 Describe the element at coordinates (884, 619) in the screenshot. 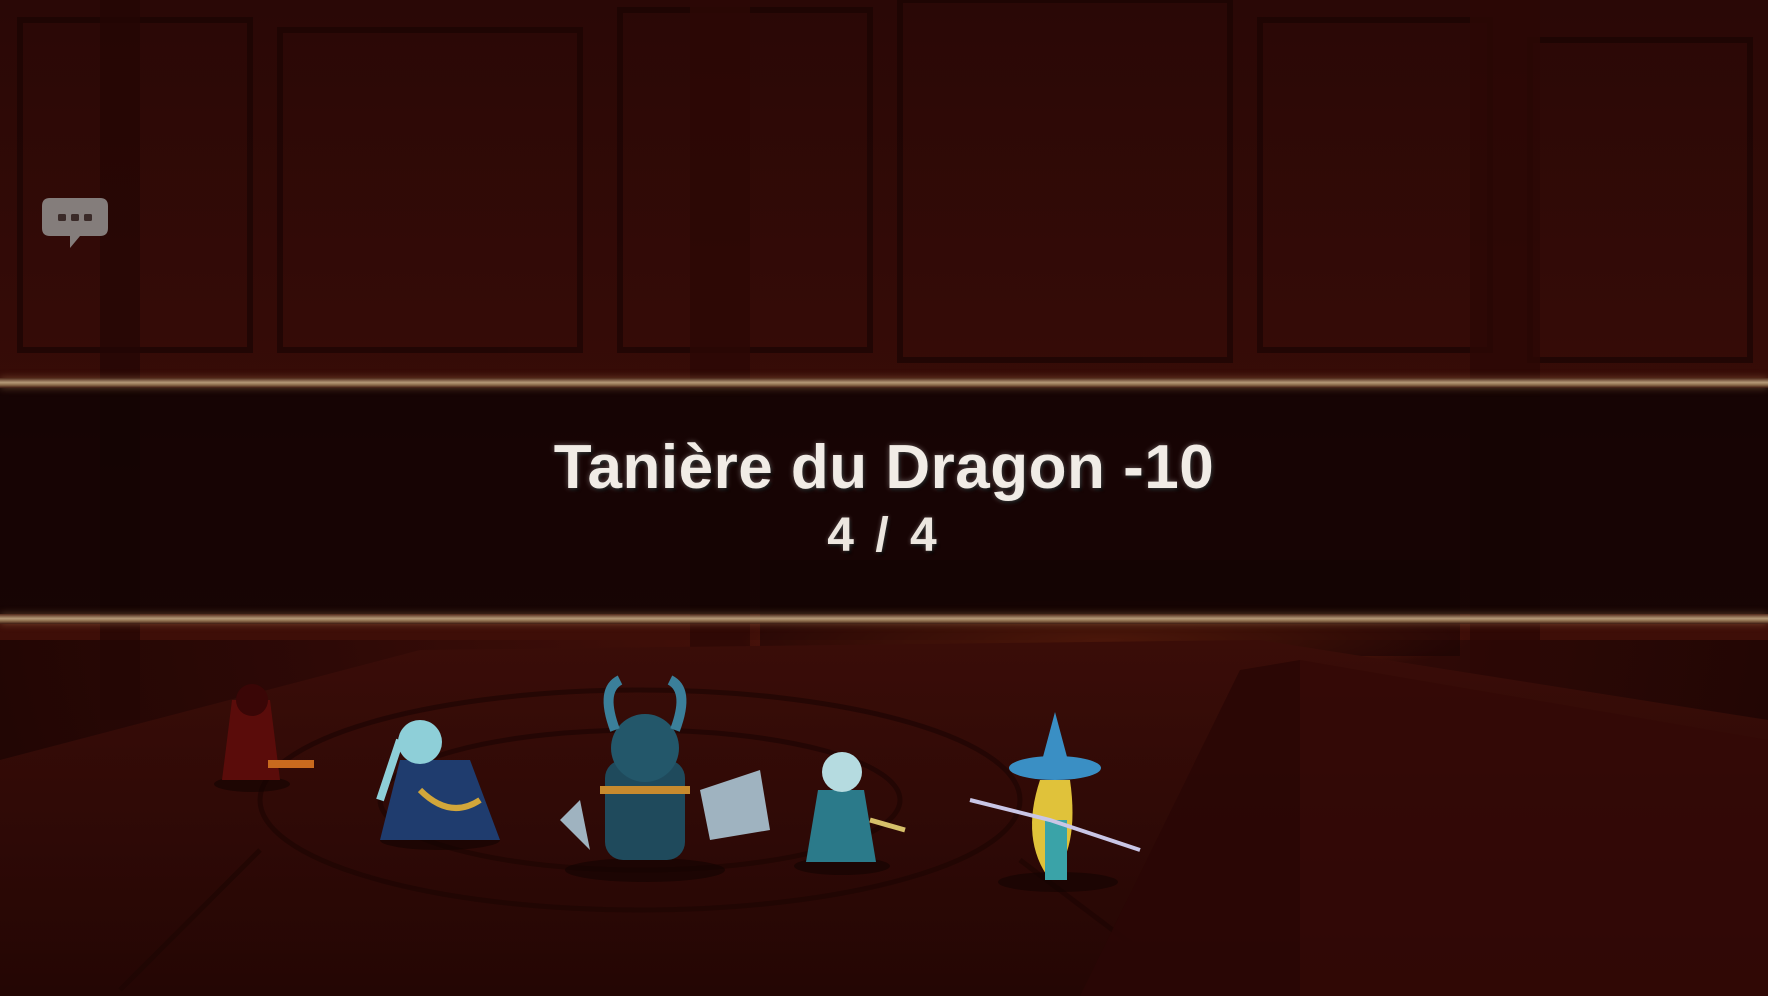

I see `banner-bottom-trim` at that location.